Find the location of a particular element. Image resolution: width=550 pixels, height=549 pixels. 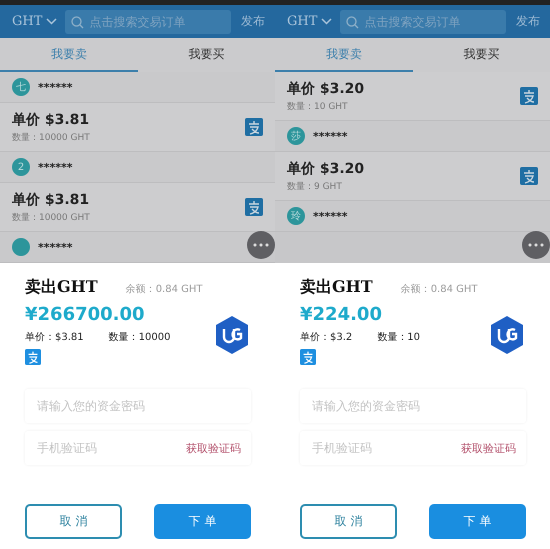

avatar: 2 is located at coordinates (21, 167).